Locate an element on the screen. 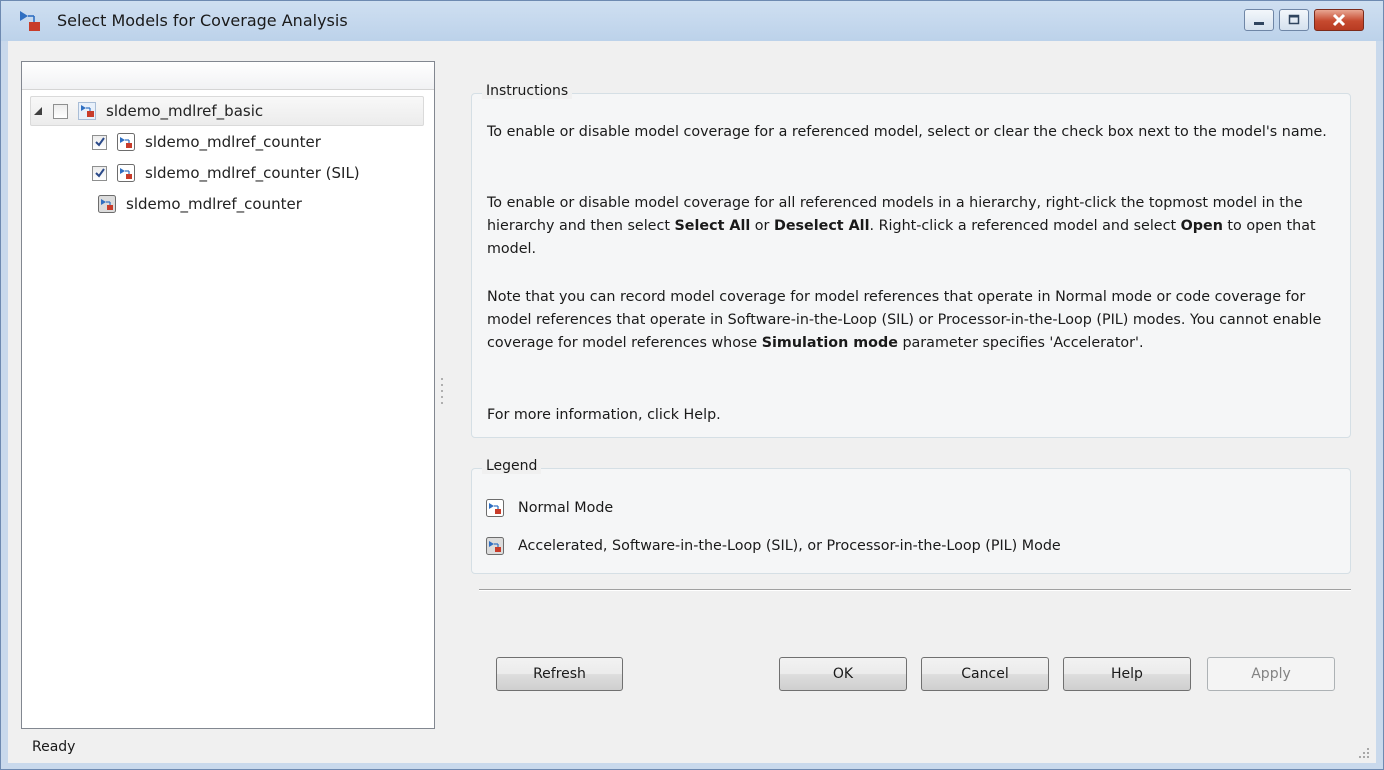 The height and width of the screenshot is (770, 1384). refresh-button: Refresh is located at coordinates (559, 674).